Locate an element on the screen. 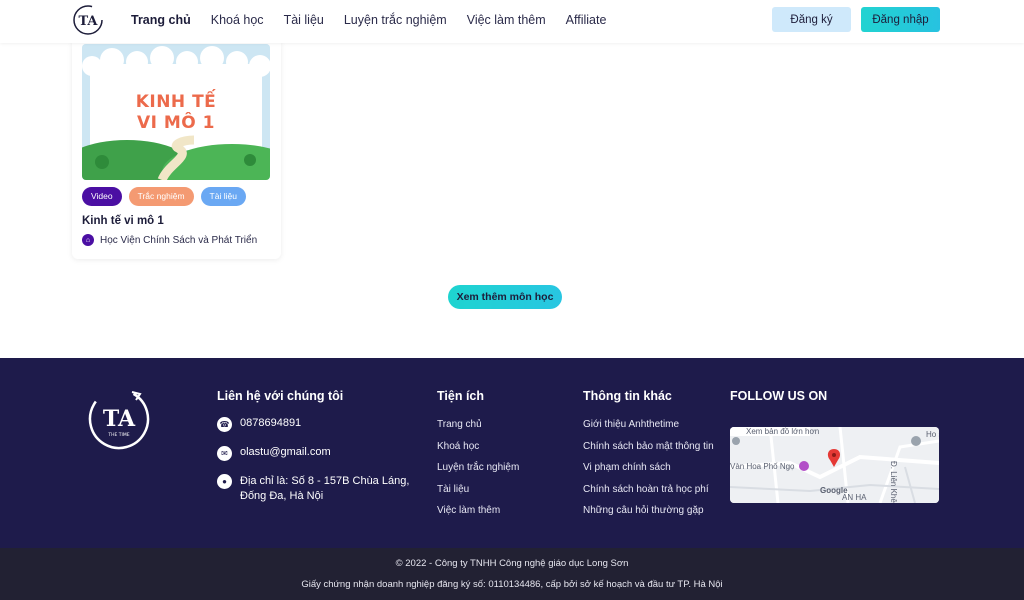  course-thumbnail: KINH TẾ VI MÔ 1 is located at coordinates (176, 112).